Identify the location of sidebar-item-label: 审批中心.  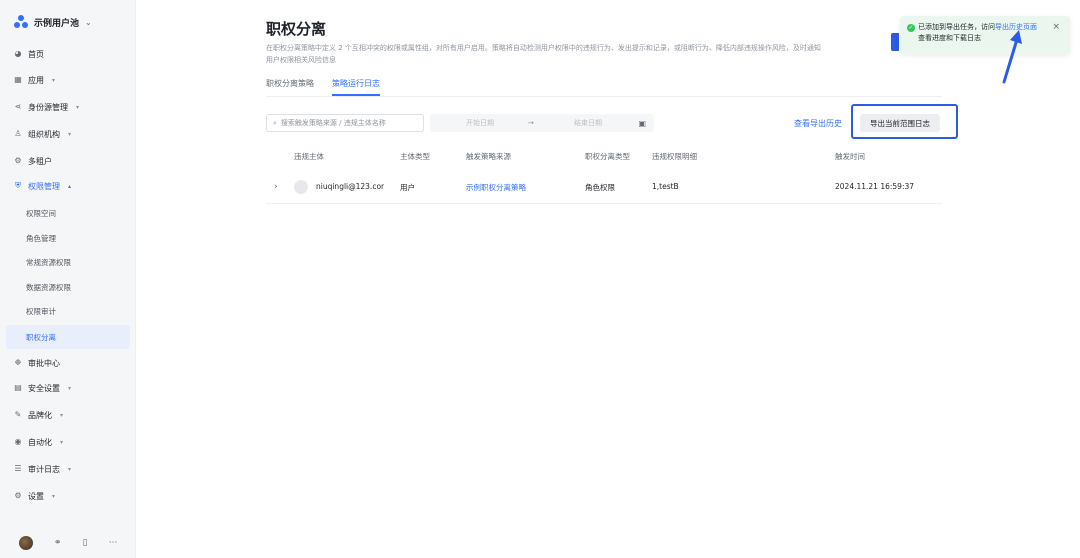
(44, 363).